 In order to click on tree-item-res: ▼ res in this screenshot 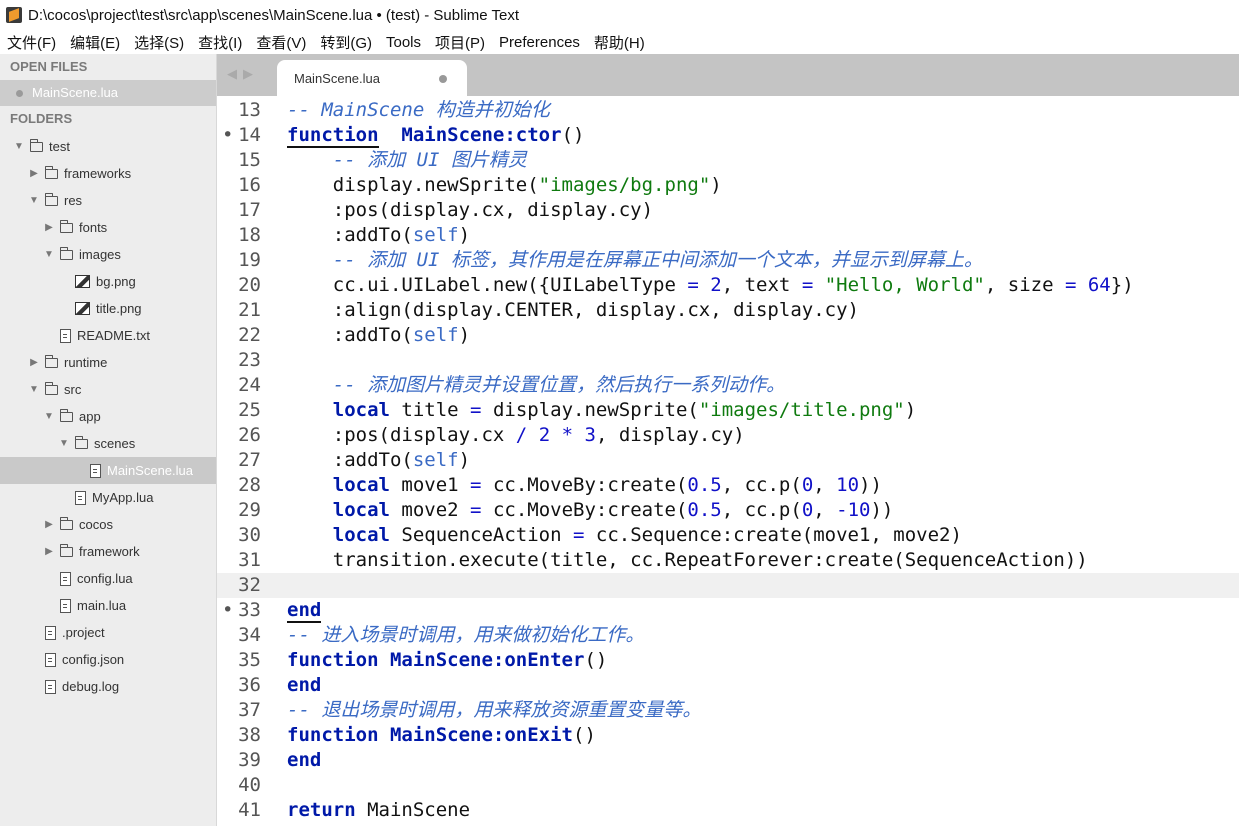, I will do `click(108, 200)`.